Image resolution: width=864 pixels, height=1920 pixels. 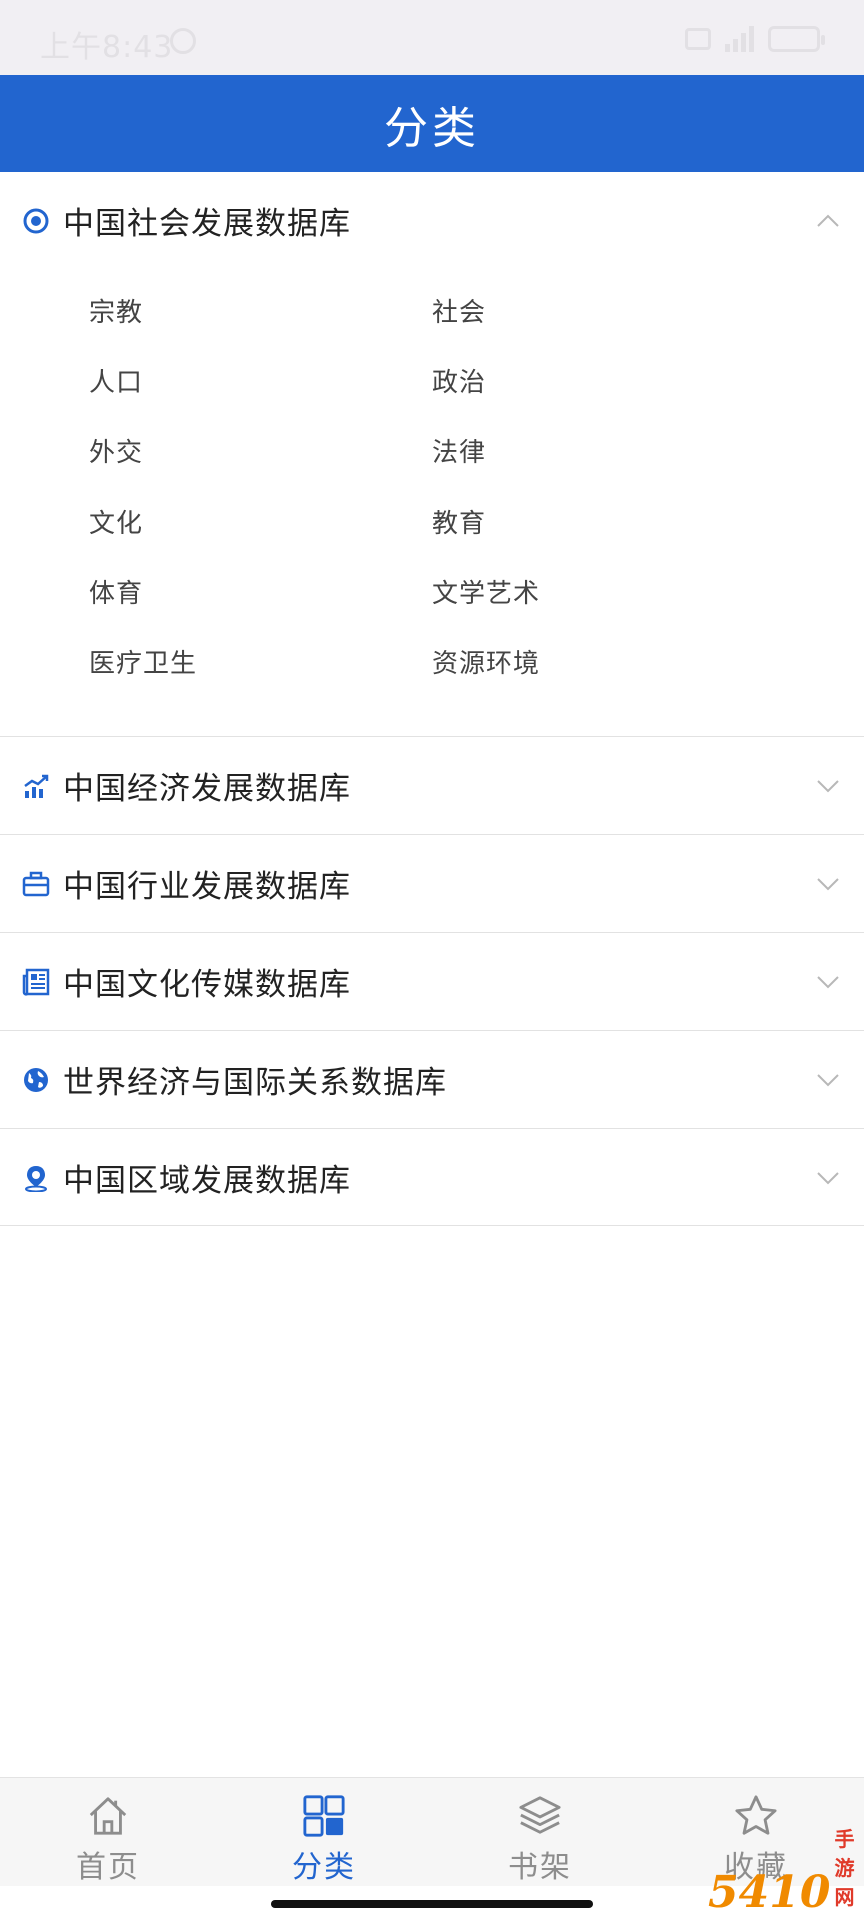 What do you see at coordinates (459, 310) in the screenshot?
I see `subcategory-item: 社会` at bounding box center [459, 310].